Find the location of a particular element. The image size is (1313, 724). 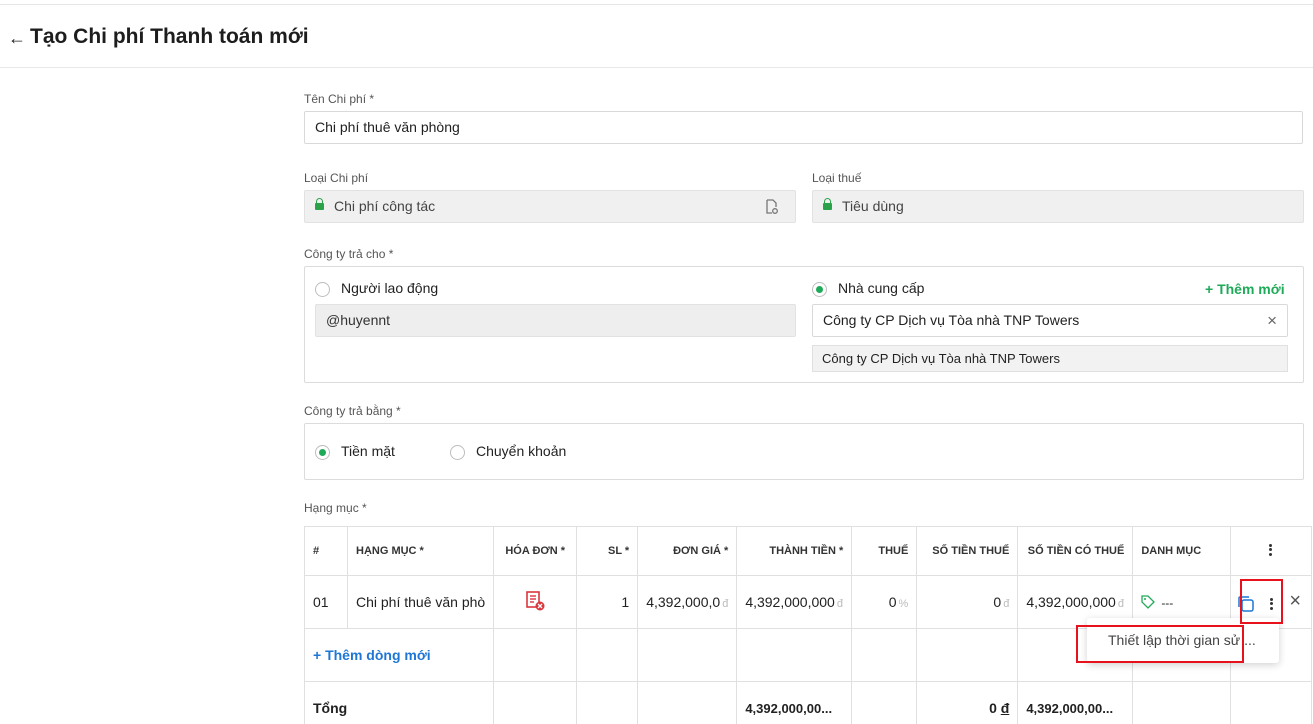

row-index: 01 is located at coordinates (326, 602).